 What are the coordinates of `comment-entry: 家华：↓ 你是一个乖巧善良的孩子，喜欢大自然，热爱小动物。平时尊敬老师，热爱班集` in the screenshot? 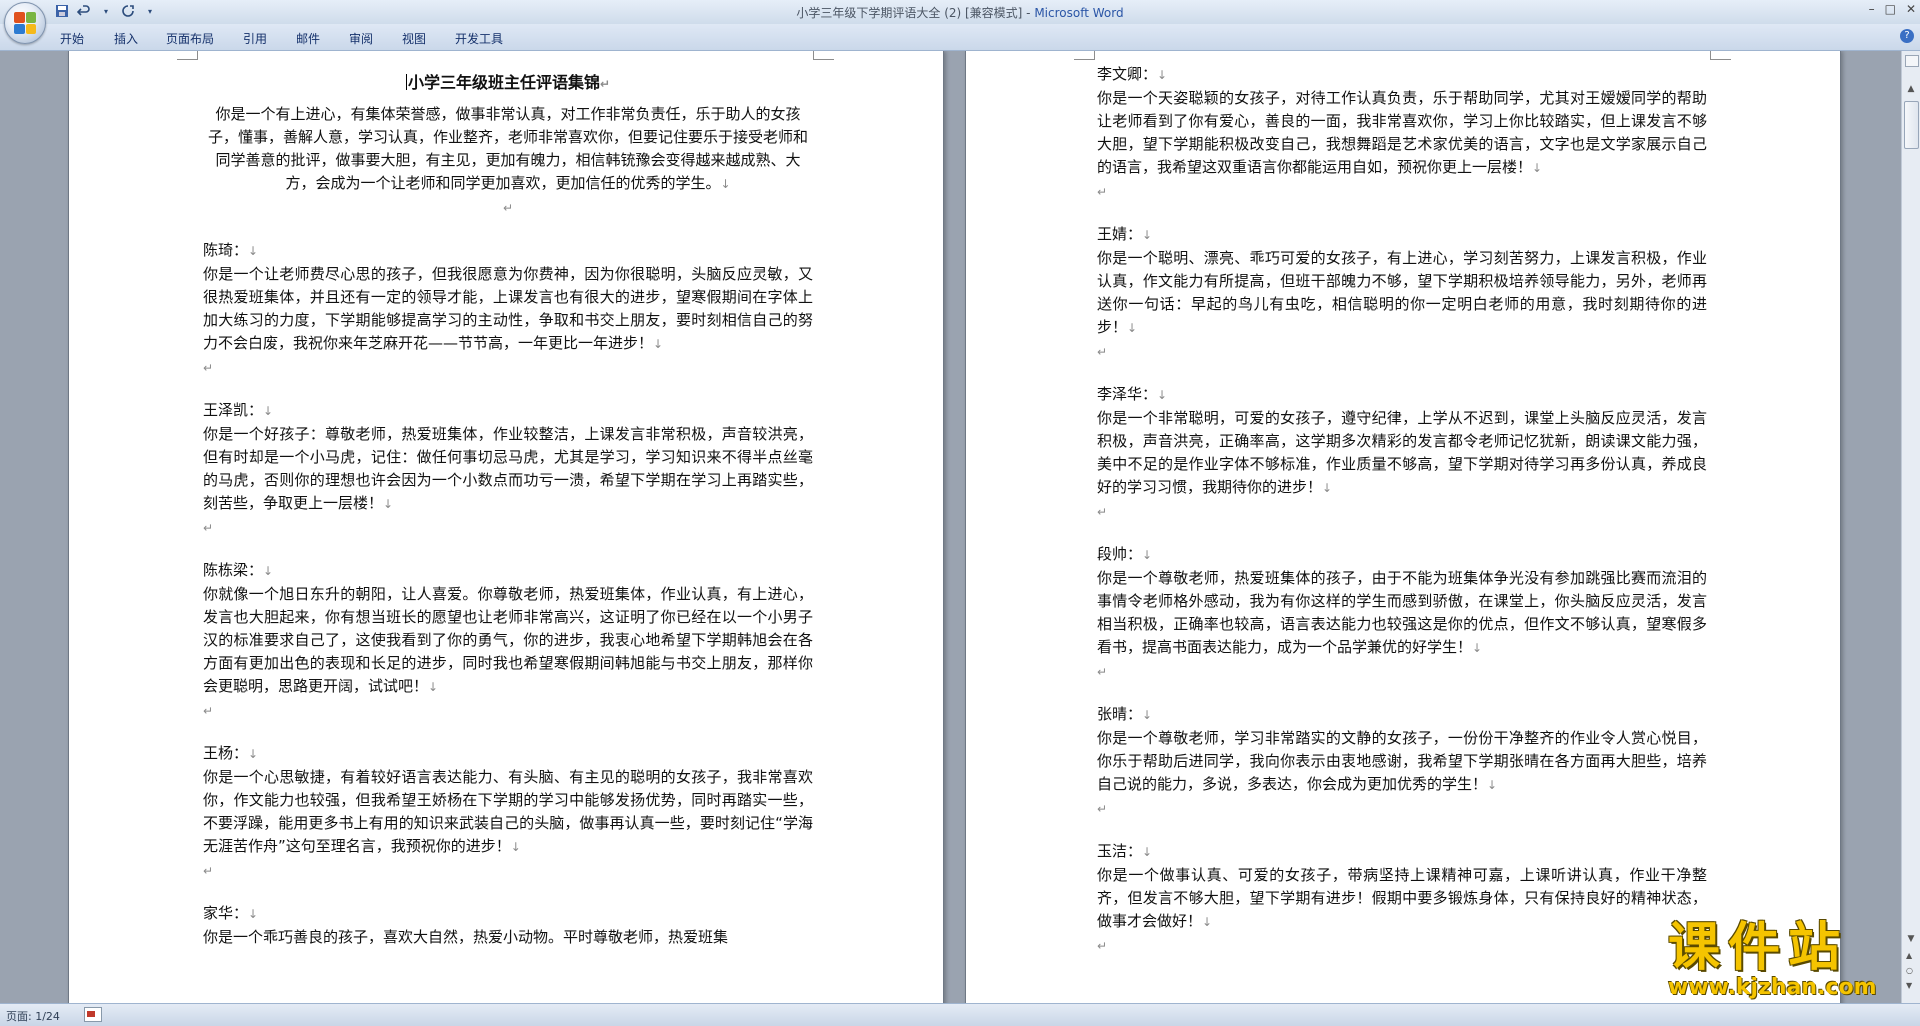 It's located at (466, 925).